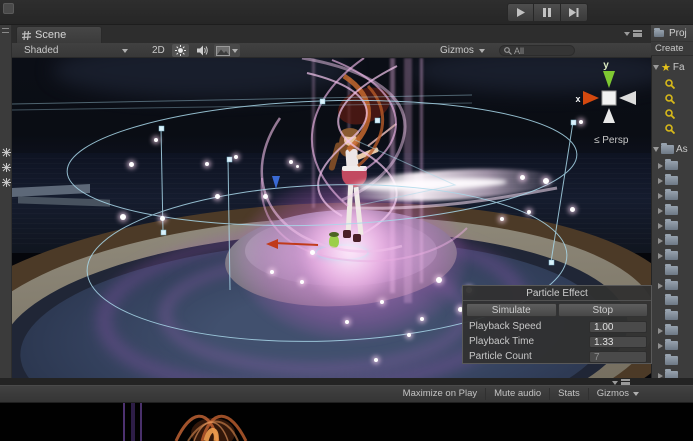  What do you see at coordinates (520, 12) in the screenshot?
I see `play-button` at bounding box center [520, 12].